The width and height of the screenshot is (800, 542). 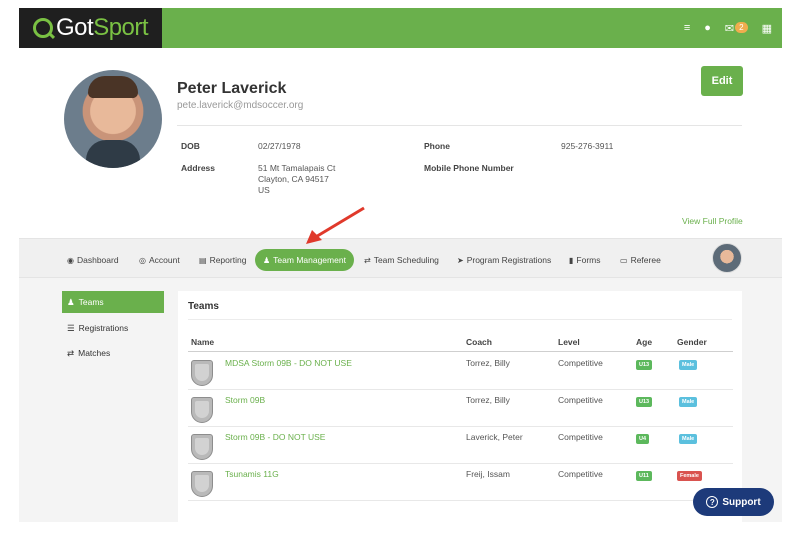 I want to click on team-name-link: MDSA Storm 09B - DO NOT USE, so click(x=288, y=363).